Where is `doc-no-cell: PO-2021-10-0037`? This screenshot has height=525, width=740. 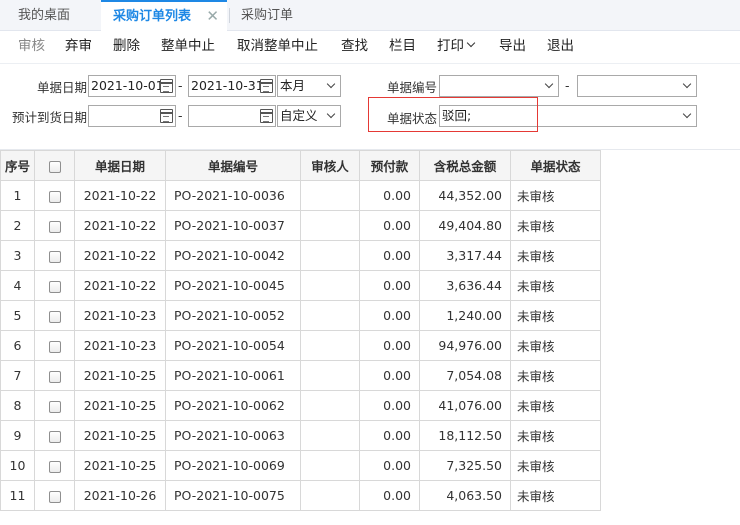
doc-no-cell: PO-2021-10-0037 is located at coordinates (233, 225).